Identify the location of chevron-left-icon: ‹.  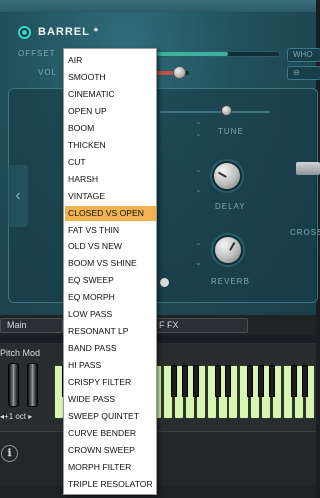
(18, 195).